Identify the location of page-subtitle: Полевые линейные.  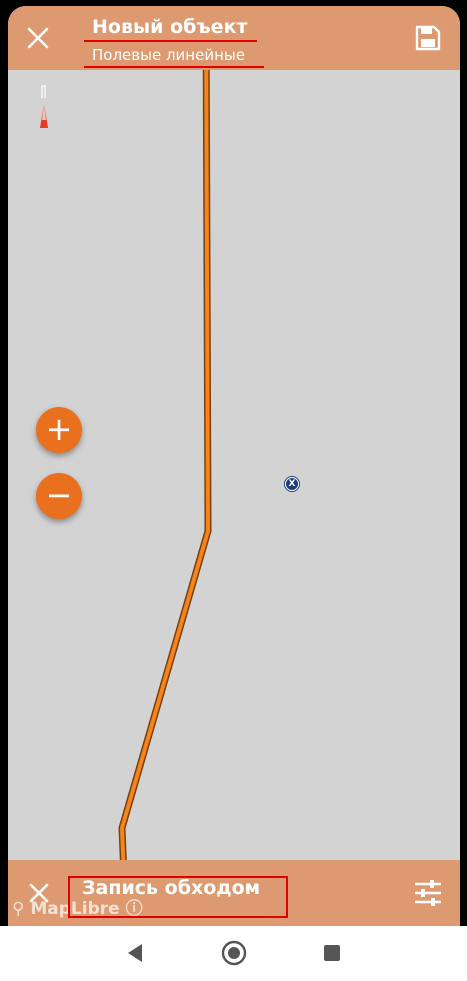
(168, 55).